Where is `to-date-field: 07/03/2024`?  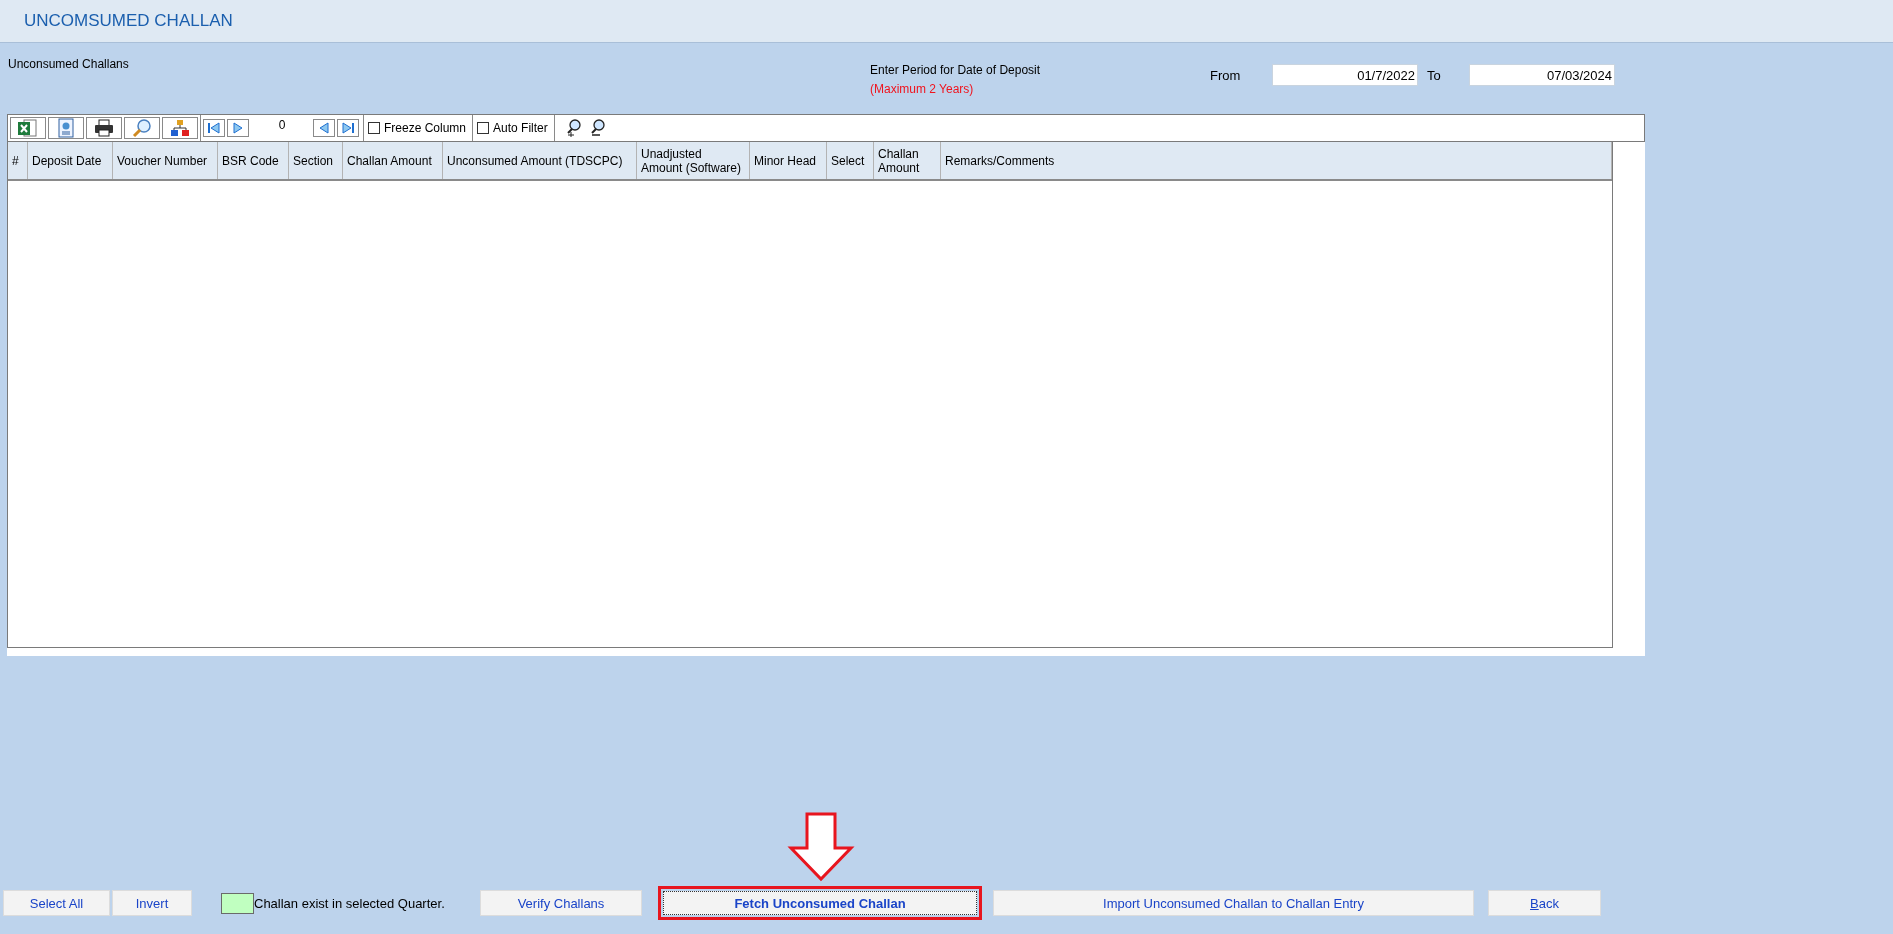
to-date-field: 07/03/2024 is located at coordinates (1542, 75).